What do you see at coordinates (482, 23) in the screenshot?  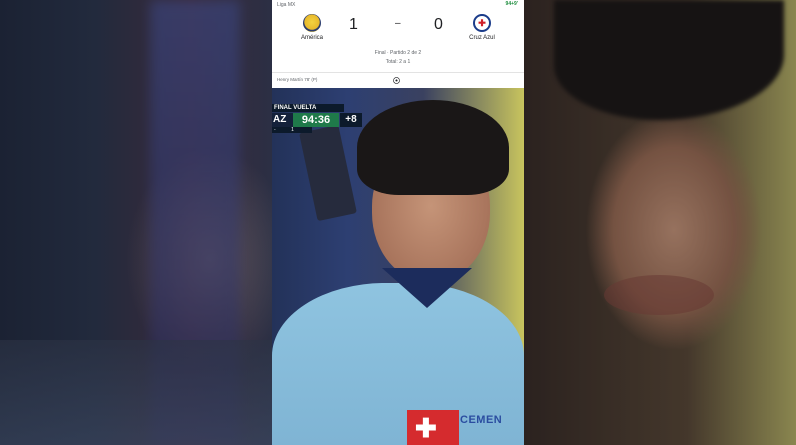 I see `cruz-azul-crest-icon: ✚` at bounding box center [482, 23].